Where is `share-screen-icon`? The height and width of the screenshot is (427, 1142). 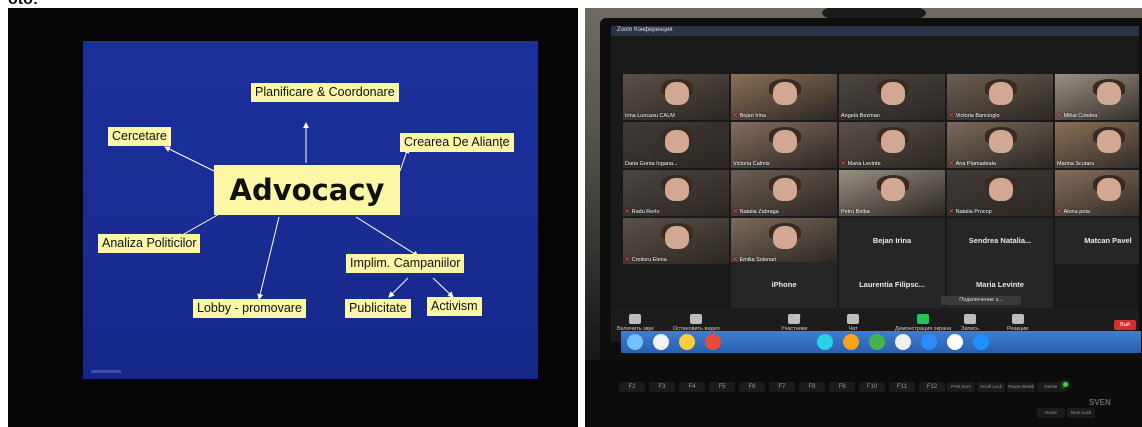
share-screen-icon is located at coordinates (923, 319).